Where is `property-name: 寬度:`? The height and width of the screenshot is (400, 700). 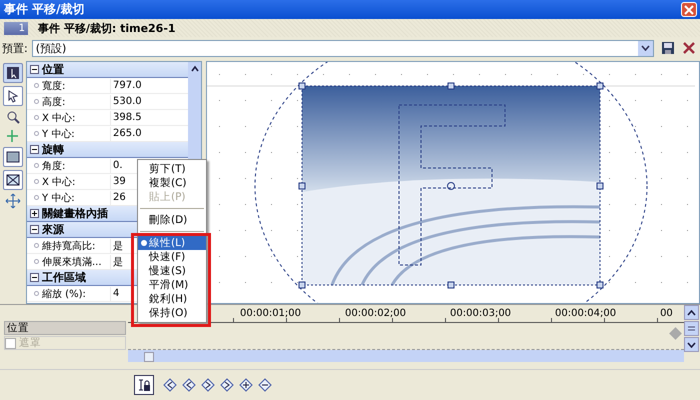 property-name: 寬度: is located at coordinates (76, 85).